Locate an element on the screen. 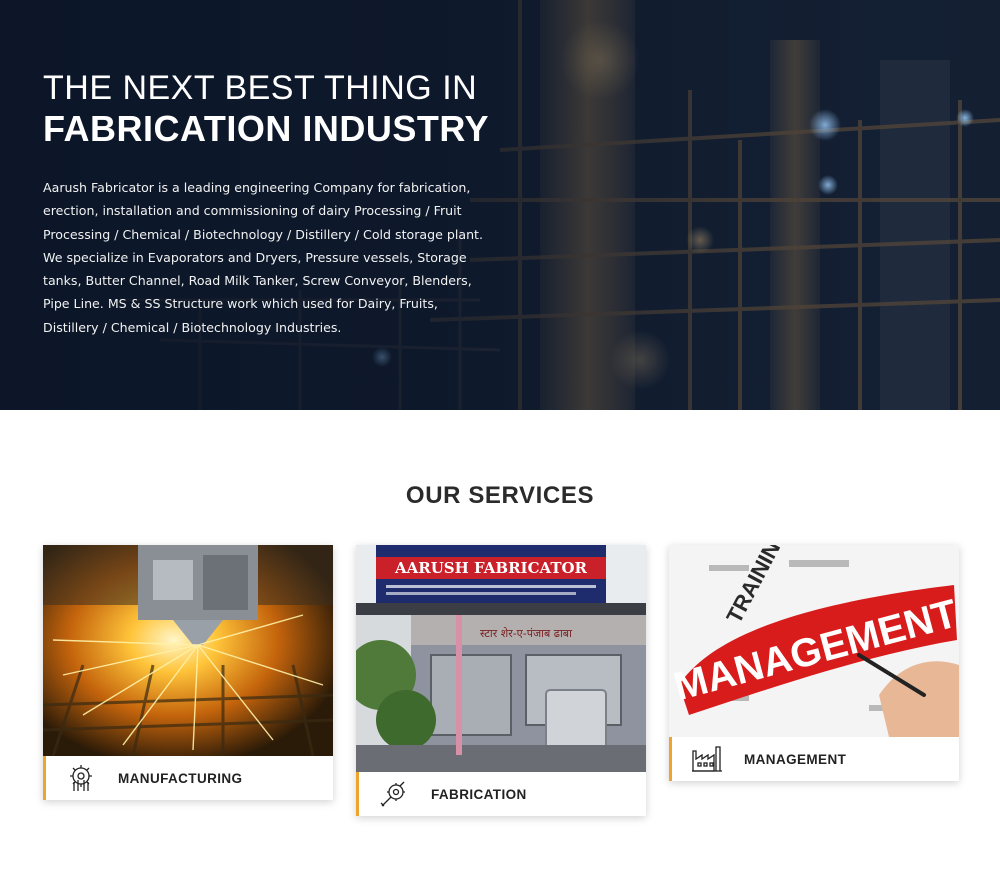 This screenshot has height=892, width=1000. service-card-manufacturing: MANUFACTURING is located at coordinates (188, 672).